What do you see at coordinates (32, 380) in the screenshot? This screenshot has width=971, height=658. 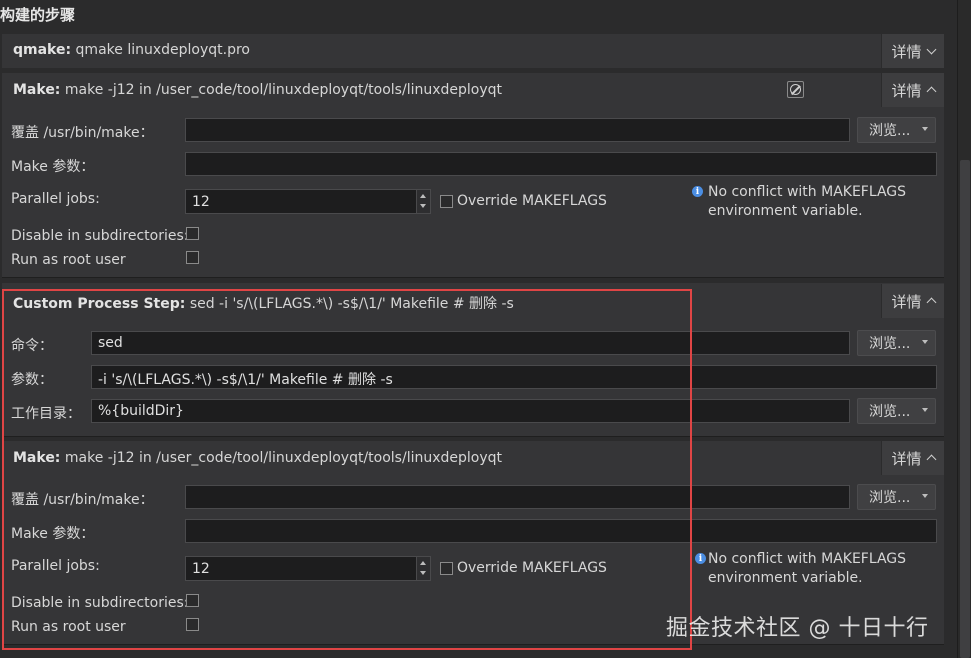 I see `arguments-label: 参数：` at bounding box center [32, 380].